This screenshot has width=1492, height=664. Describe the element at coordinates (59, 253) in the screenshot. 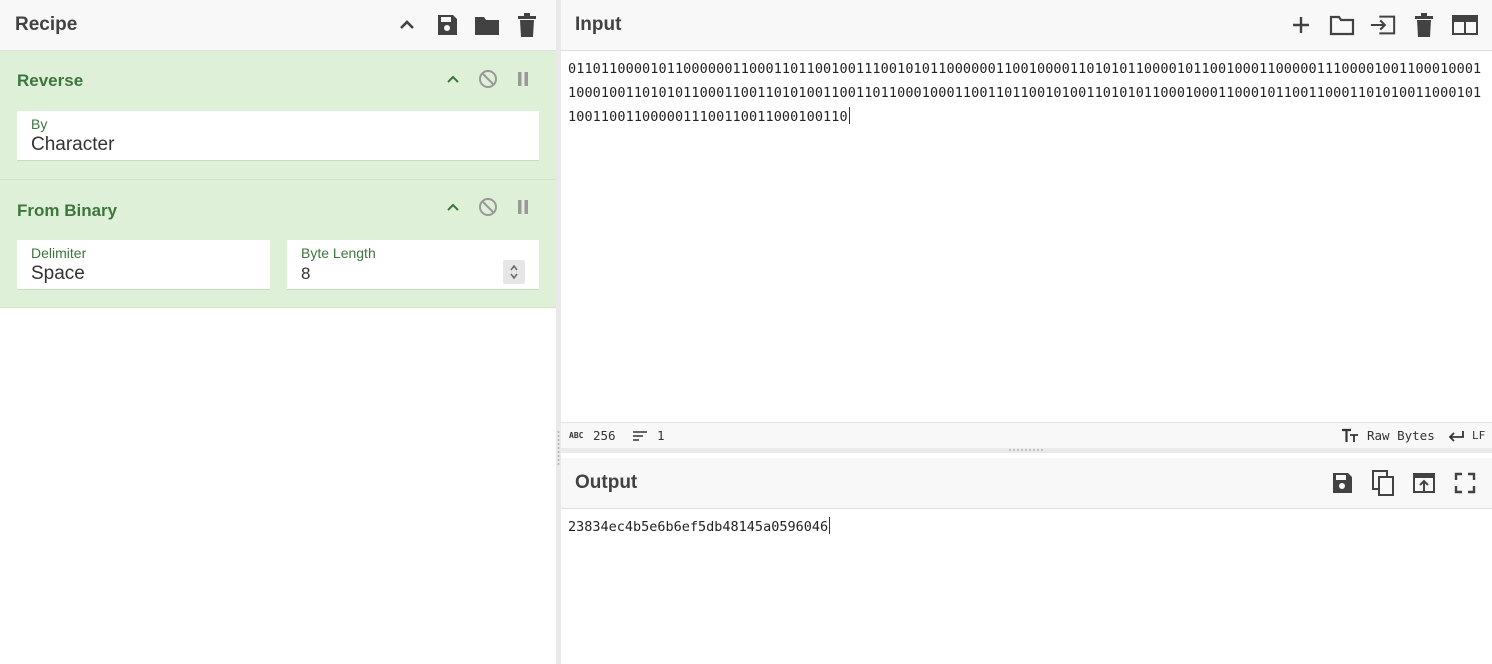

I see `delimiter-label: Delimiter` at that location.